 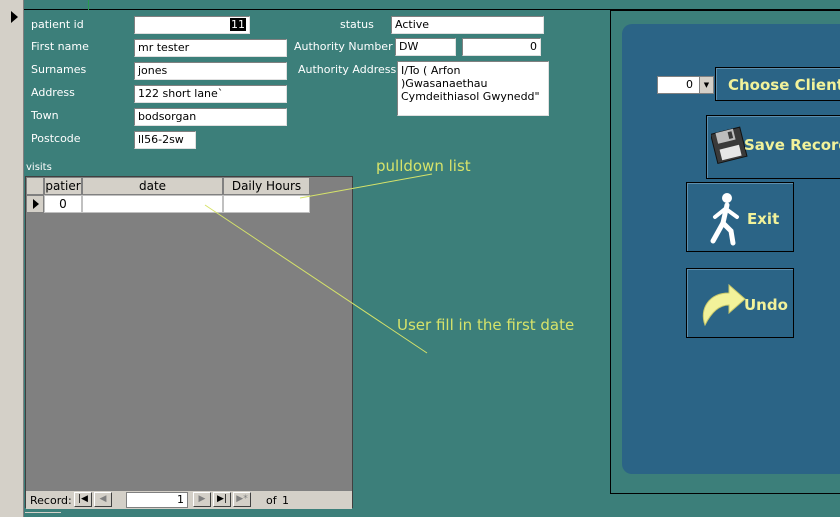 I want to click on curved-arrow-icon, so click(x=724, y=305).